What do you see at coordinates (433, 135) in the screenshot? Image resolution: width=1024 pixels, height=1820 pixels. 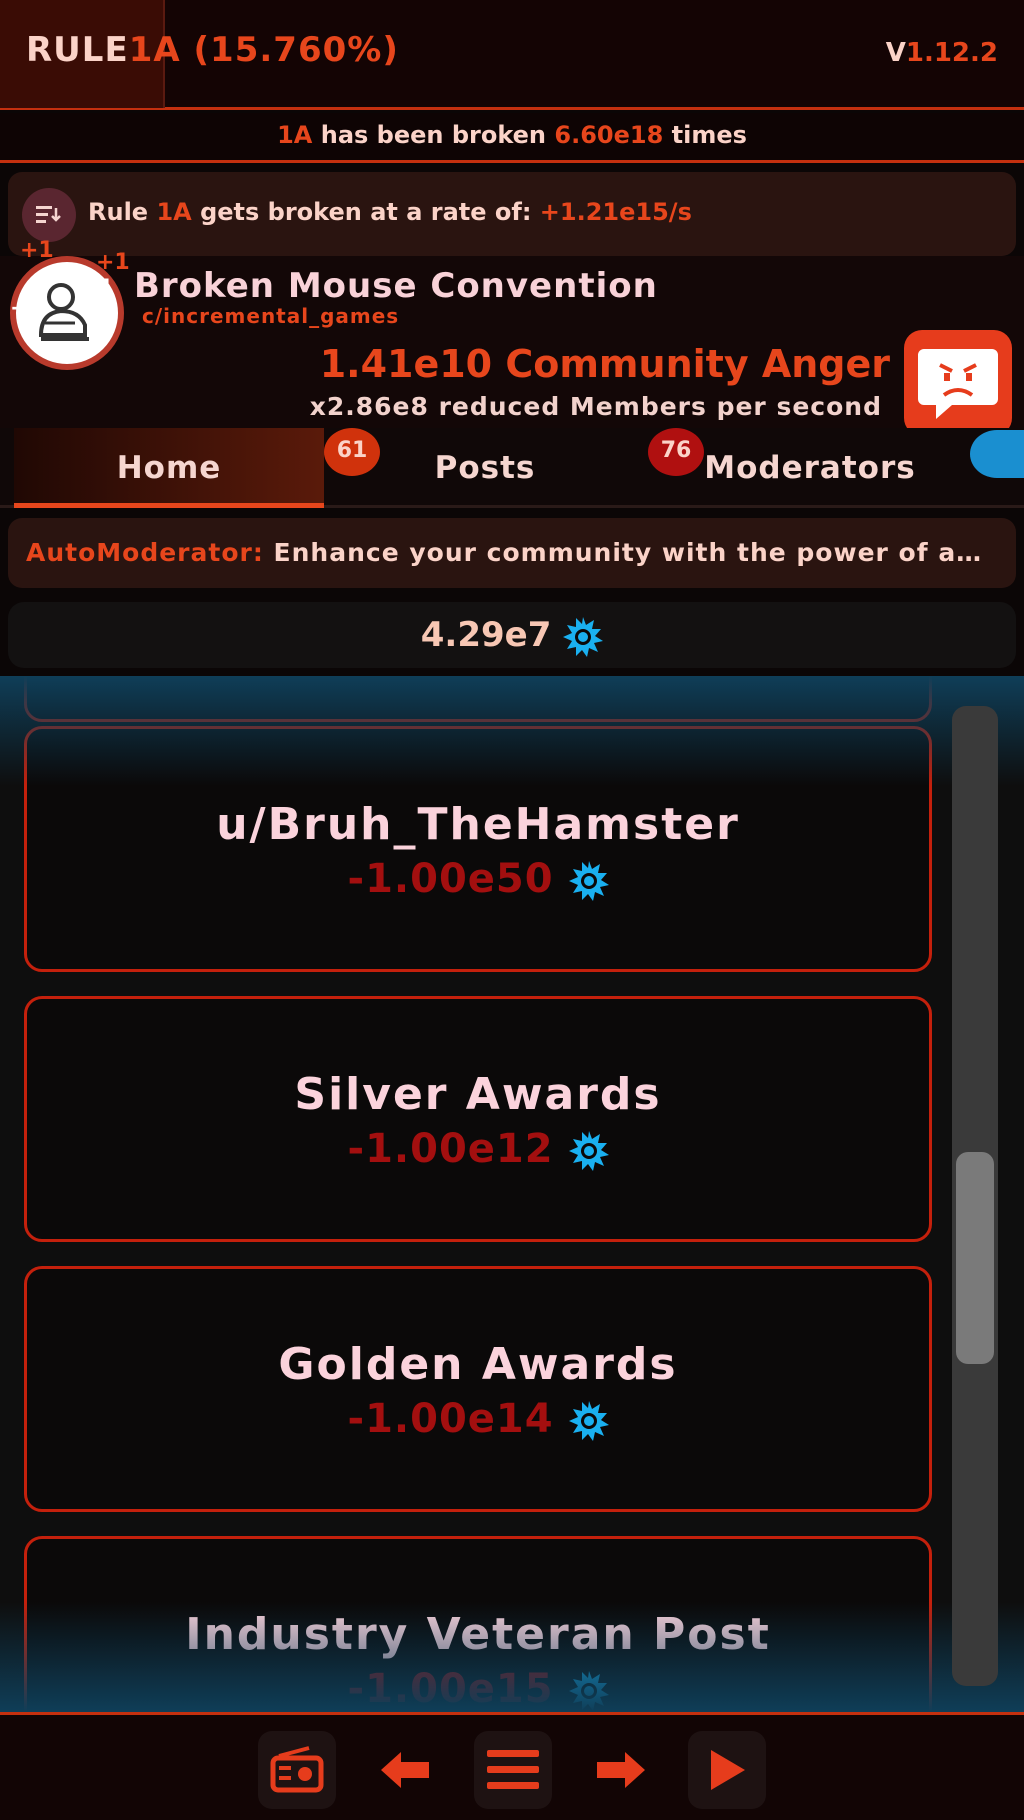 I see `broken-text: has been broken` at bounding box center [433, 135].